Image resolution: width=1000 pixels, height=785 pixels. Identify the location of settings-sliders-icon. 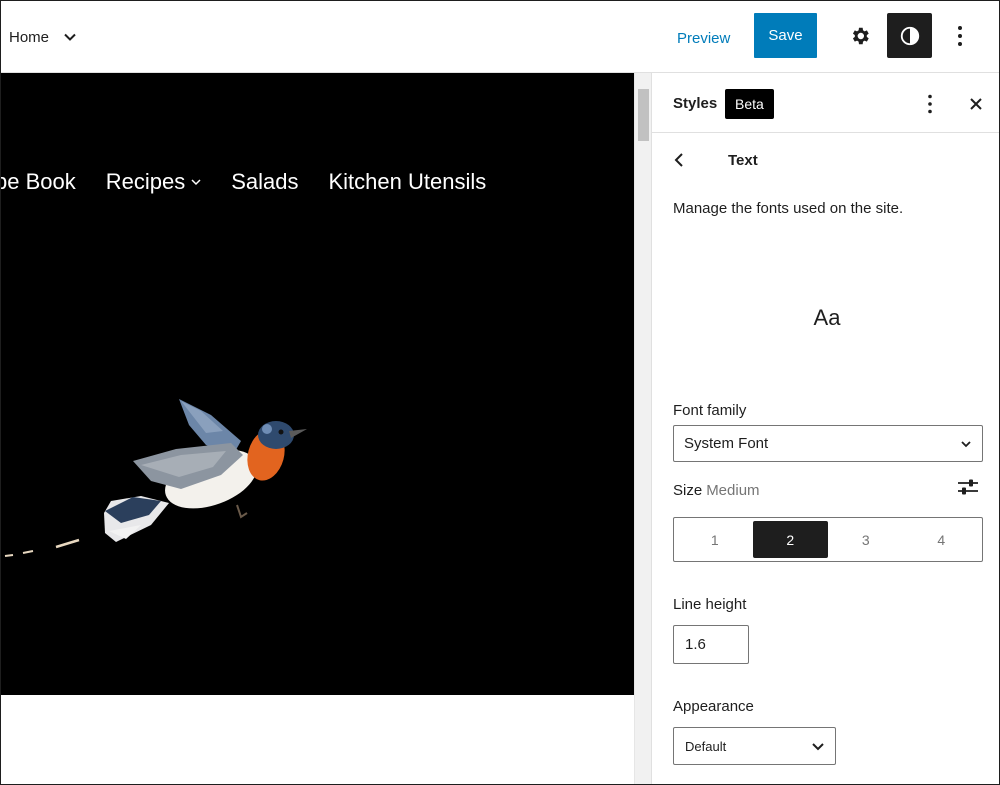
(968, 487).